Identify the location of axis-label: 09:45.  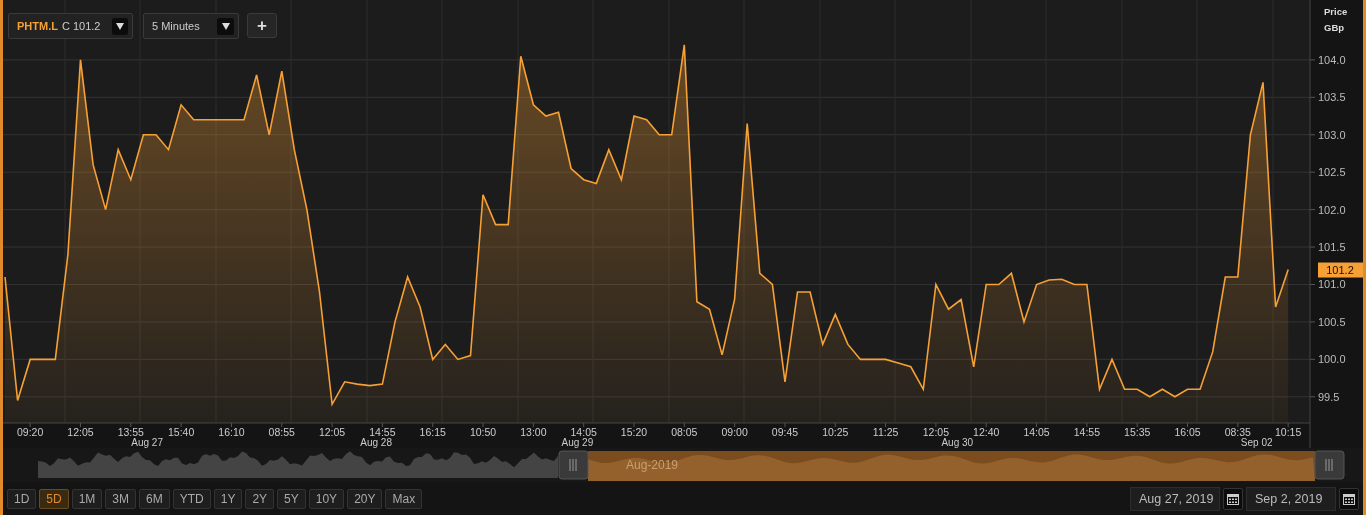
(785, 432).